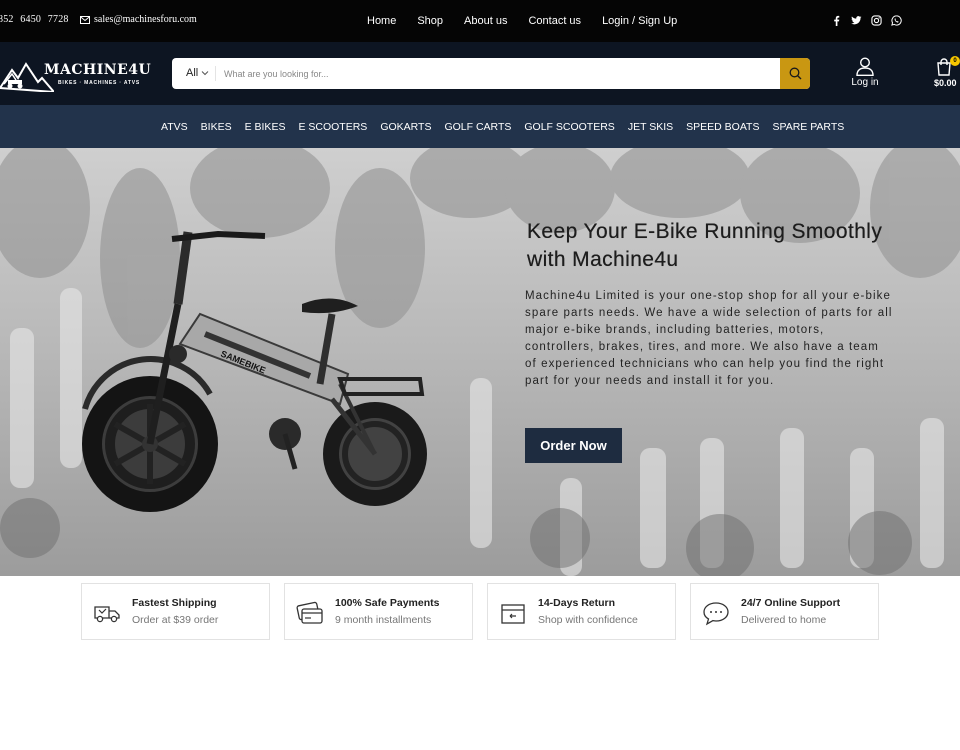 This screenshot has width=960, height=750. I want to click on chevron-down-icon, so click(205, 73).